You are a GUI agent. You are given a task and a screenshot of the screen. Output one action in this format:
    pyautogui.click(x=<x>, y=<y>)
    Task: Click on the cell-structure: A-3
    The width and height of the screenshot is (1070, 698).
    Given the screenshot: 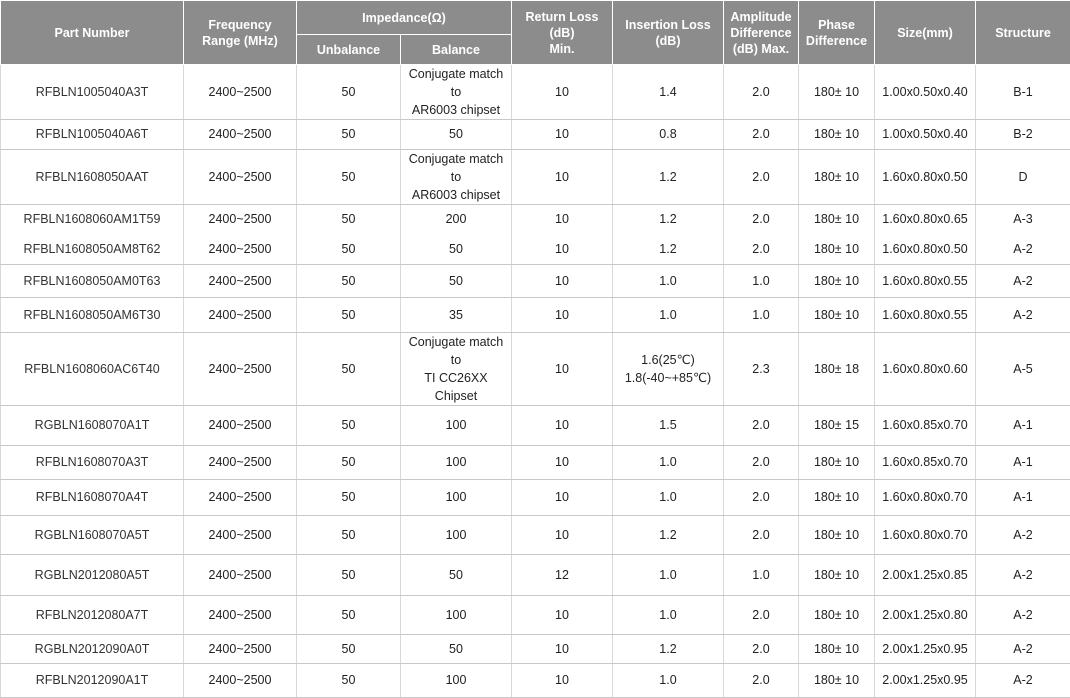 What is the action you would take?
    pyautogui.click(x=1023, y=220)
    